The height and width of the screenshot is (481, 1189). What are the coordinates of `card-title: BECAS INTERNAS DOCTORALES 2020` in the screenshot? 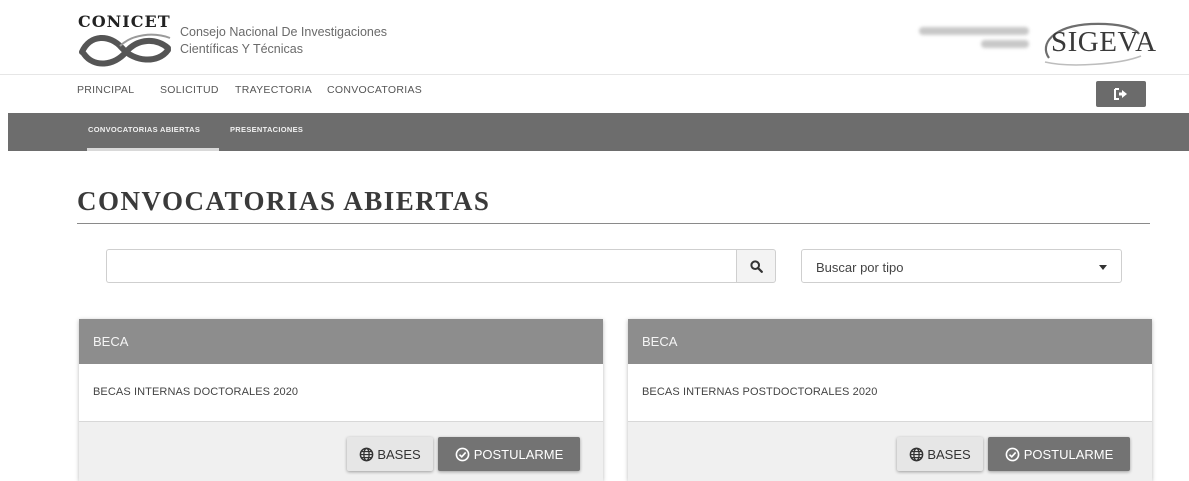 It's located at (196, 392).